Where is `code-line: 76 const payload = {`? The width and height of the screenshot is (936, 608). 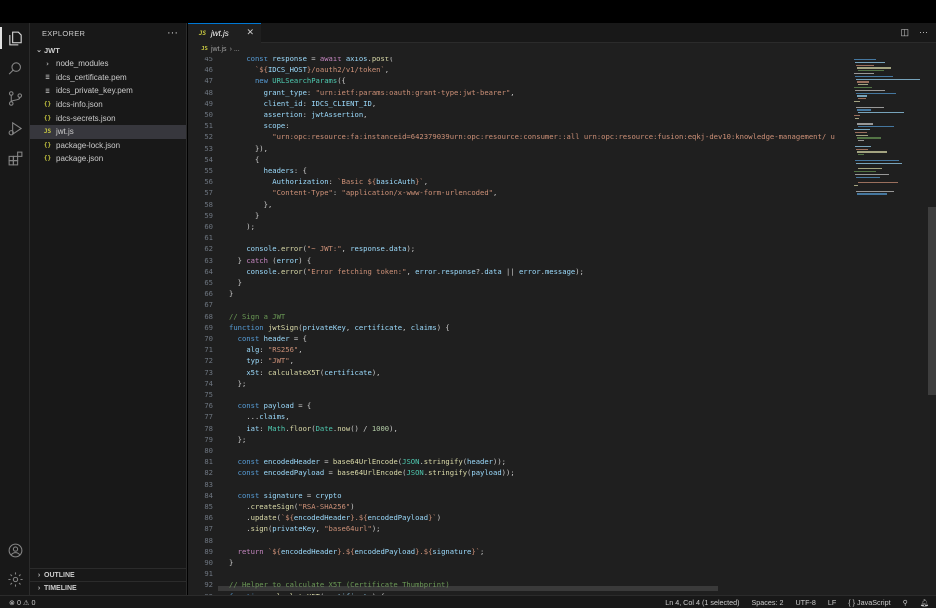 code-line: 76 const payload = { is located at coordinates (518, 405).